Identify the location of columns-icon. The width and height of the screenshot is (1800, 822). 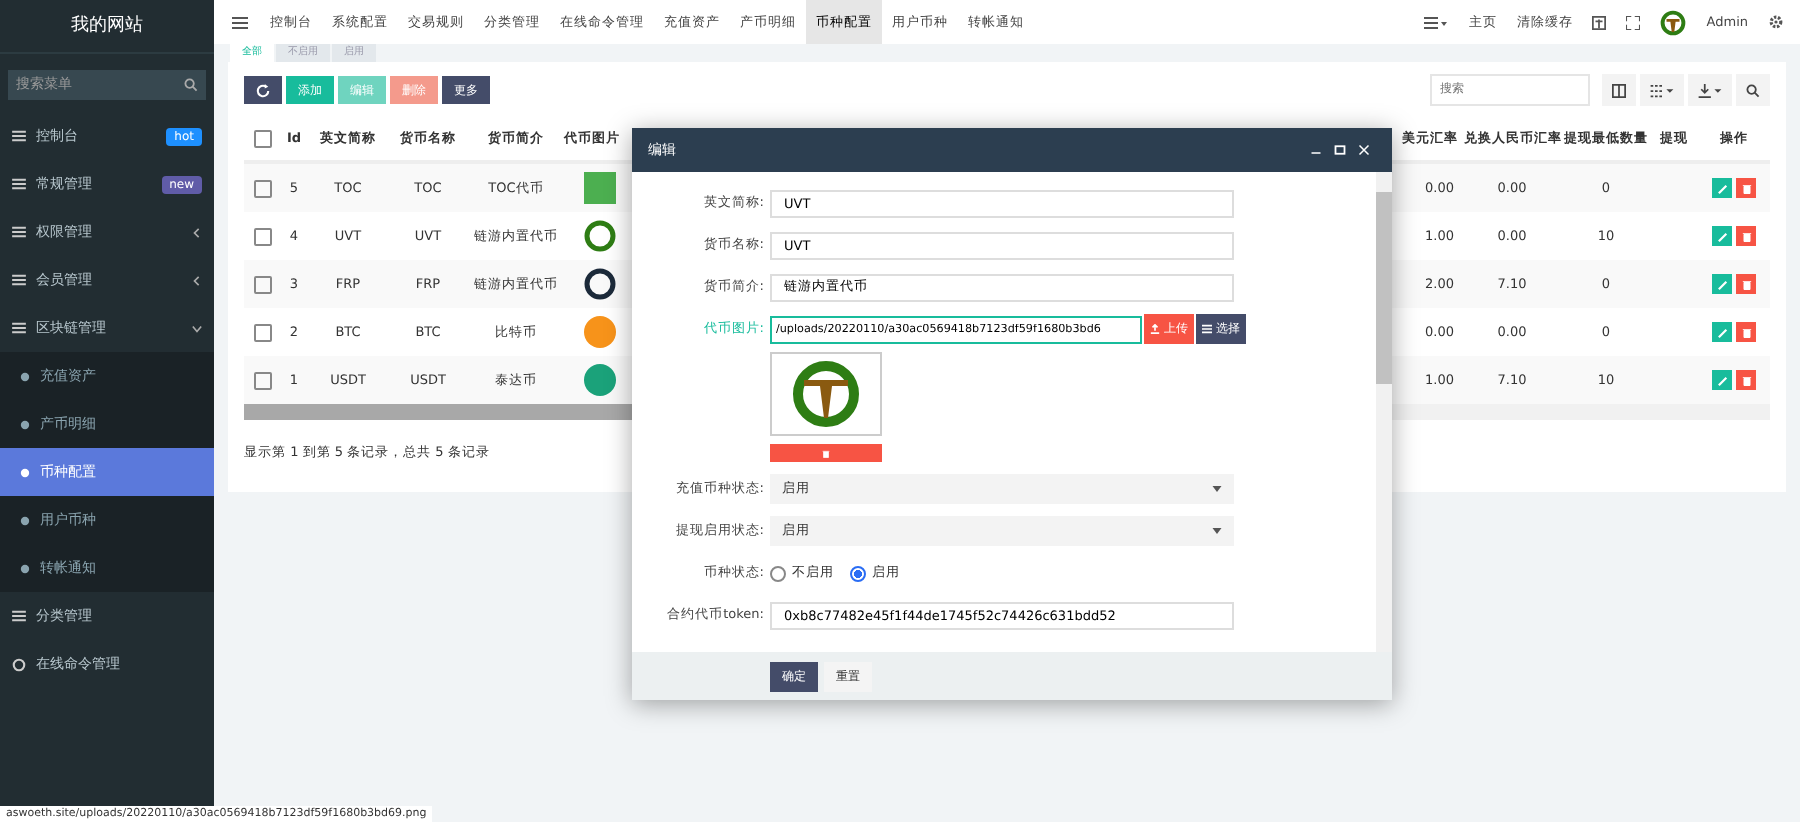
(1619, 90).